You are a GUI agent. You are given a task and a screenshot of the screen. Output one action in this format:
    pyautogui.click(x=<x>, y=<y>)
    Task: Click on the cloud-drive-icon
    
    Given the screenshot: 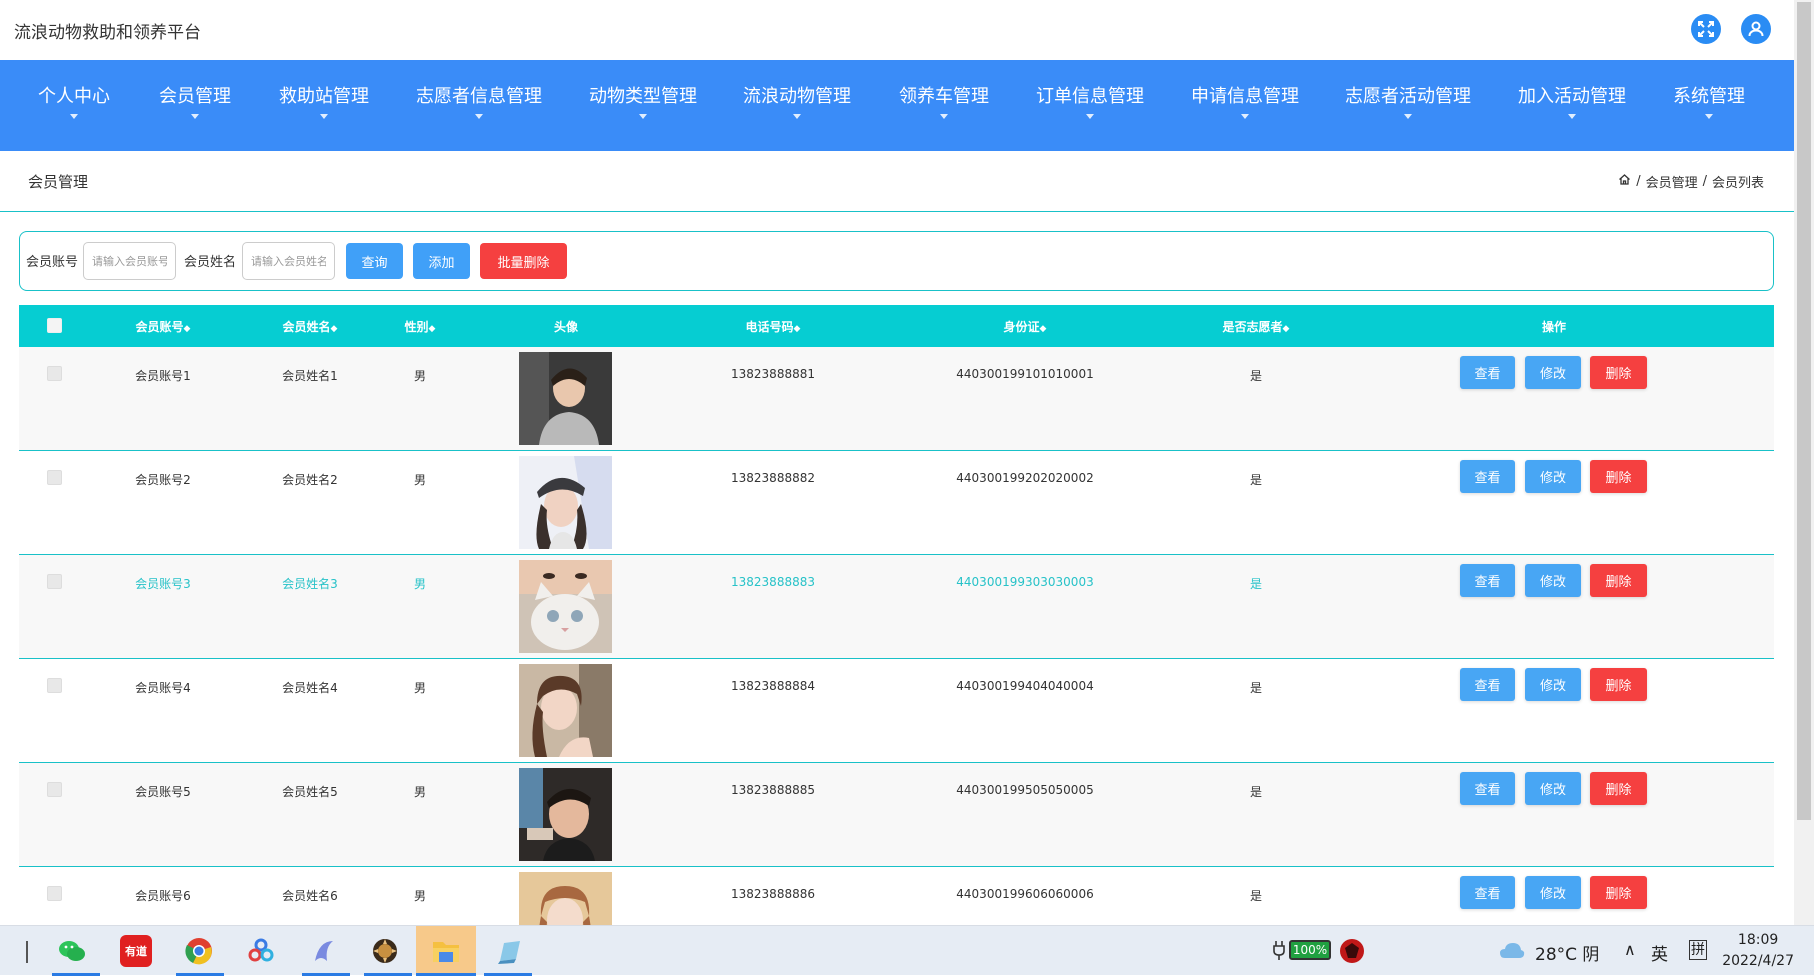 What is the action you would take?
    pyautogui.click(x=261, y=951)
    